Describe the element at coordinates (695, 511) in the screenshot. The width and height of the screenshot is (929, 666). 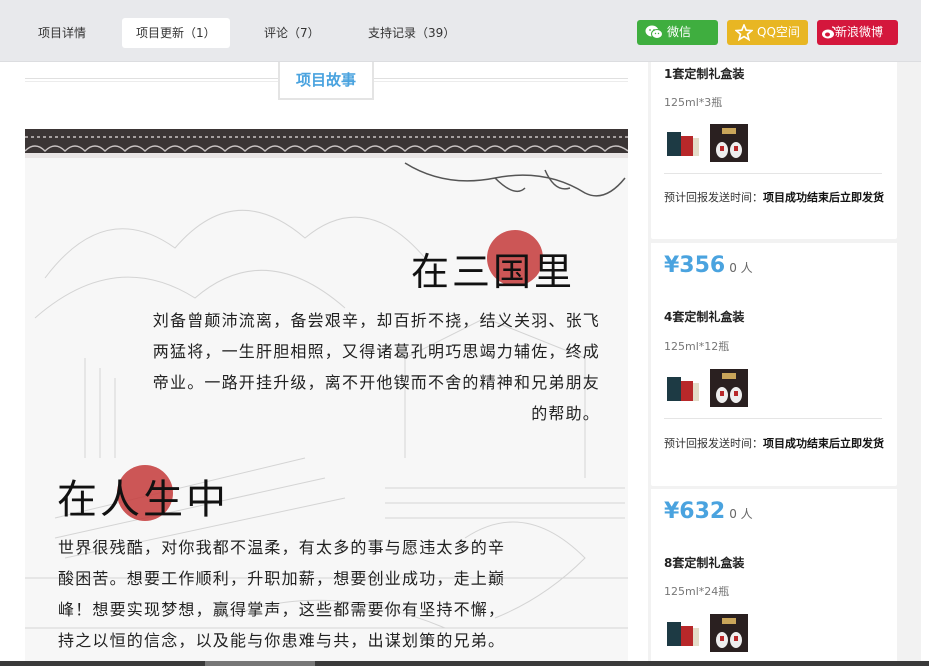
I see `reward-price-value: ¥632` at that location.